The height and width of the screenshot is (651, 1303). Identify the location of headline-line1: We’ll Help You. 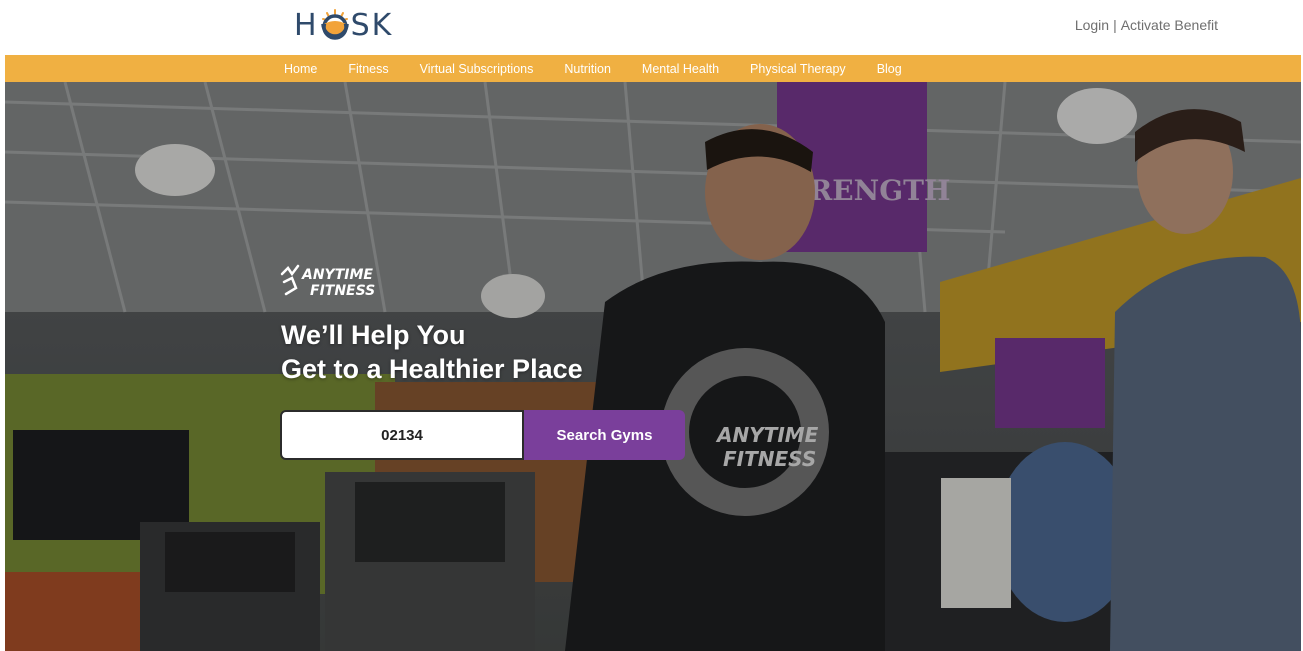
(373, 335).